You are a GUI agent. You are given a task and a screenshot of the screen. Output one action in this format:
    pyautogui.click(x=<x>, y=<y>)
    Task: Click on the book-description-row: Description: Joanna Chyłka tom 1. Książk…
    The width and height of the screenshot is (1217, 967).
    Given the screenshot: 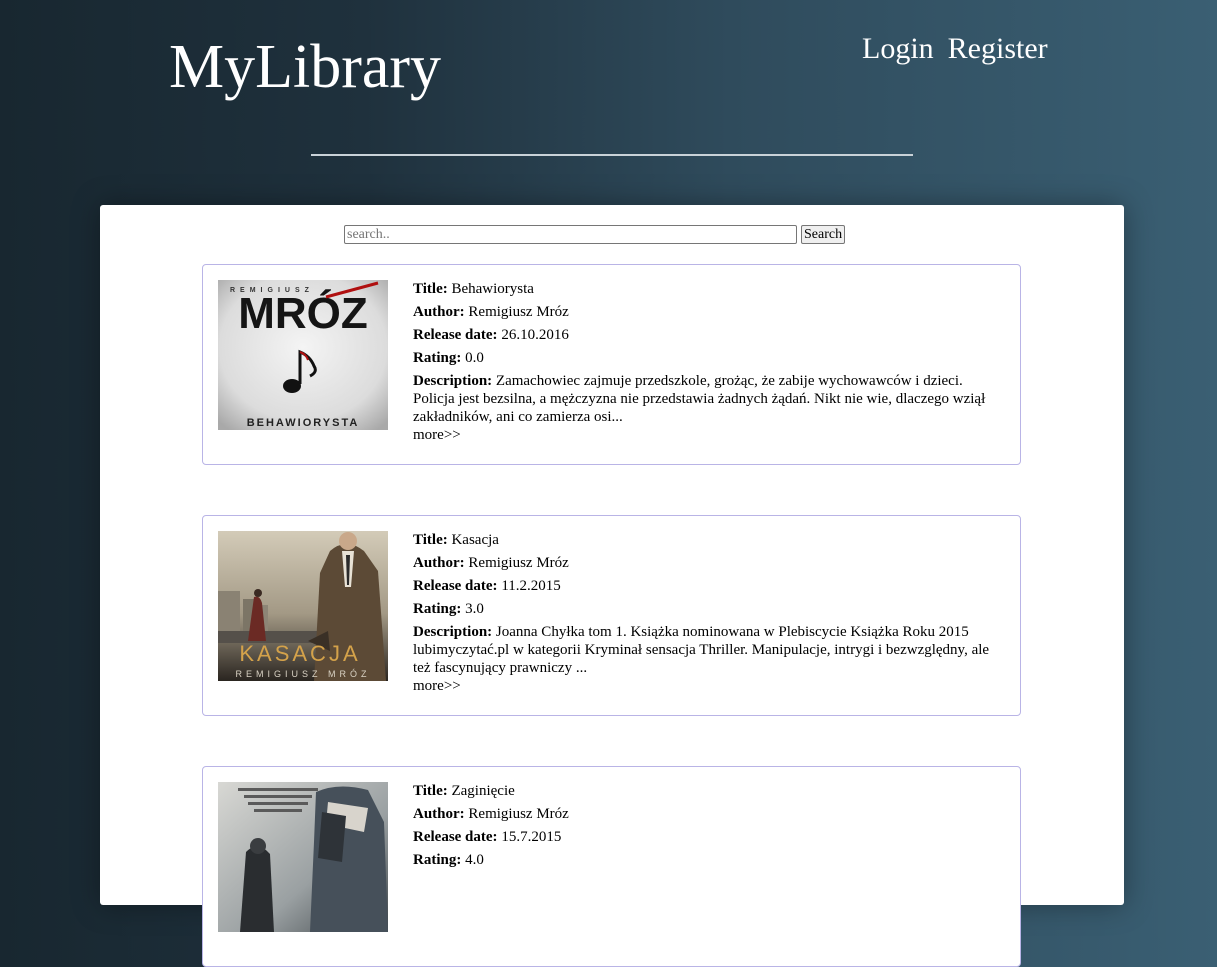 What is the action you would take?
    pyautogui.click(x=701, y=650)
    